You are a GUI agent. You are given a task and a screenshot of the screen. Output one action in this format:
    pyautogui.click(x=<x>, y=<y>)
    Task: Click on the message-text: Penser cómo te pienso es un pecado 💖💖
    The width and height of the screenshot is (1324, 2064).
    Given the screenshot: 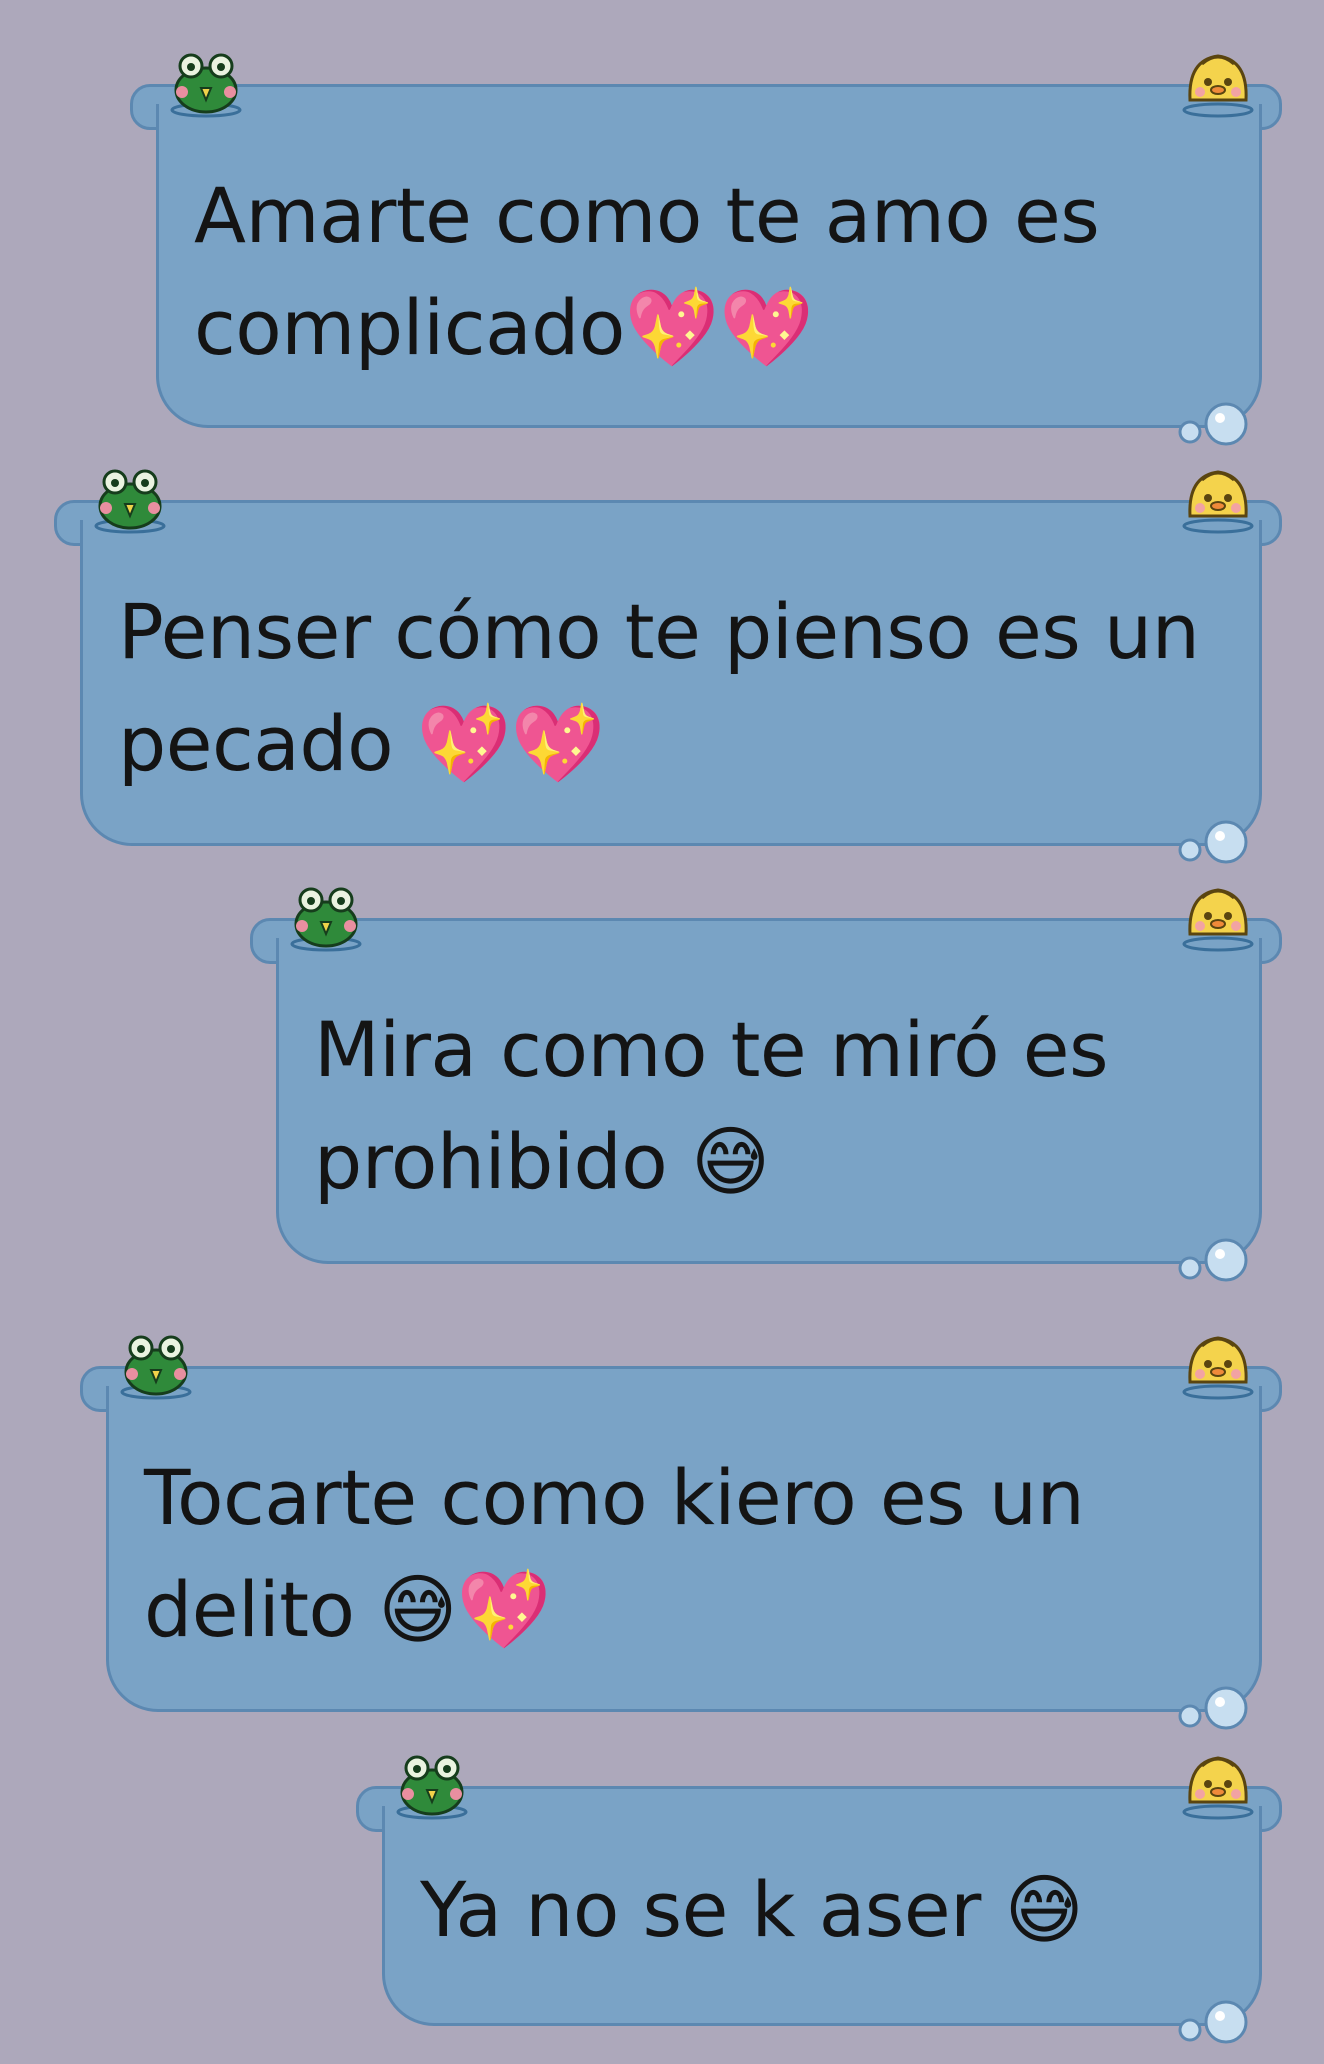 What is the action you would take?
    pyautogui.click(x=659, y=687)
    